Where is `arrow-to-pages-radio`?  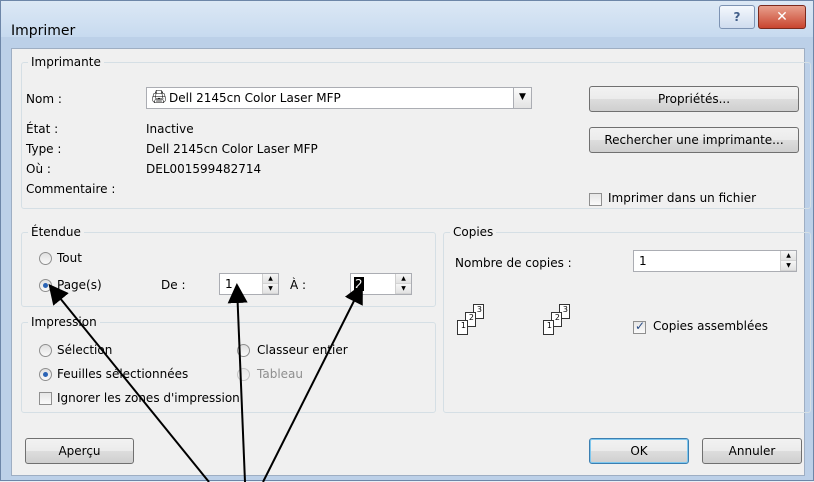
arrow-to-pages-radio is located at coordinates (129, 382).